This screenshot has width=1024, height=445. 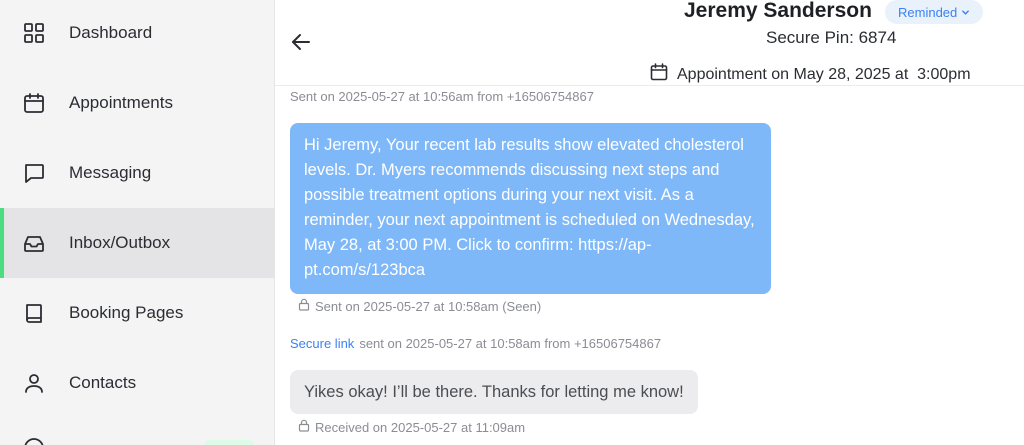 I want to click on sidebar-item-label: Appointments, so click(x=121, y=102).